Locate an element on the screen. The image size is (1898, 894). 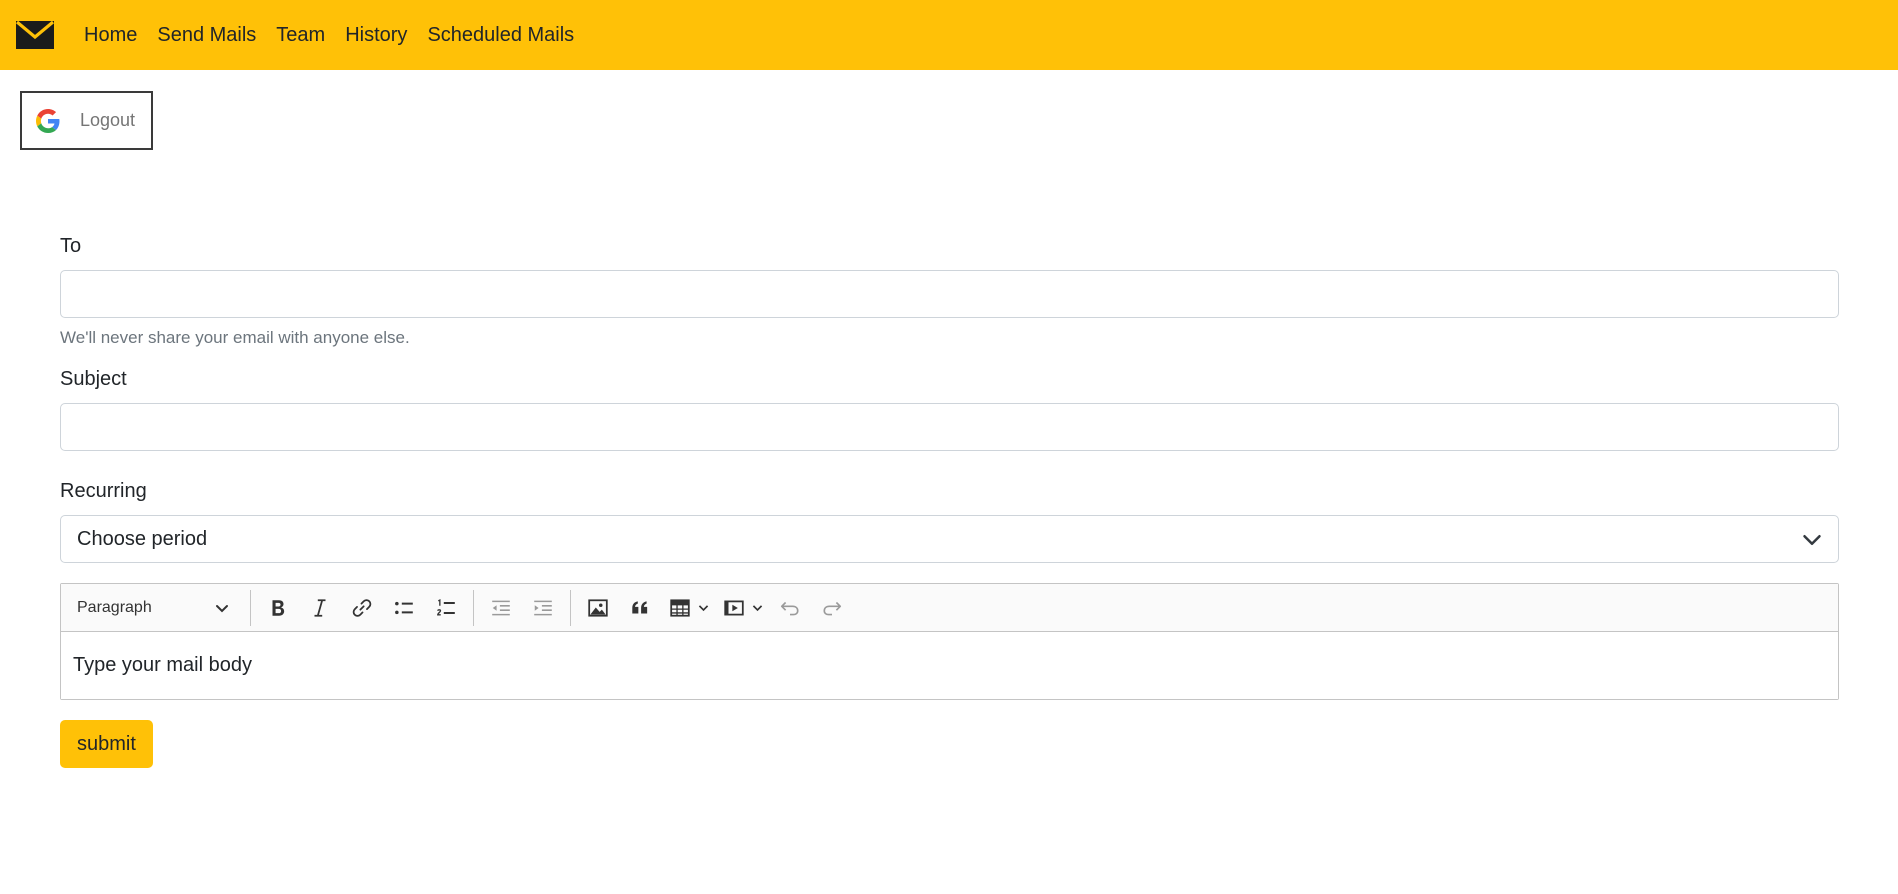
logout-label: Logout is located at coordinates (108, 120).